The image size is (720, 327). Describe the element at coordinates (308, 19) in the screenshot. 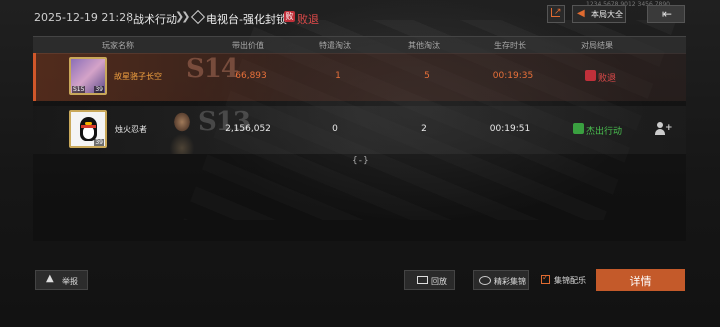

I see `match-result: 败退` at that location.